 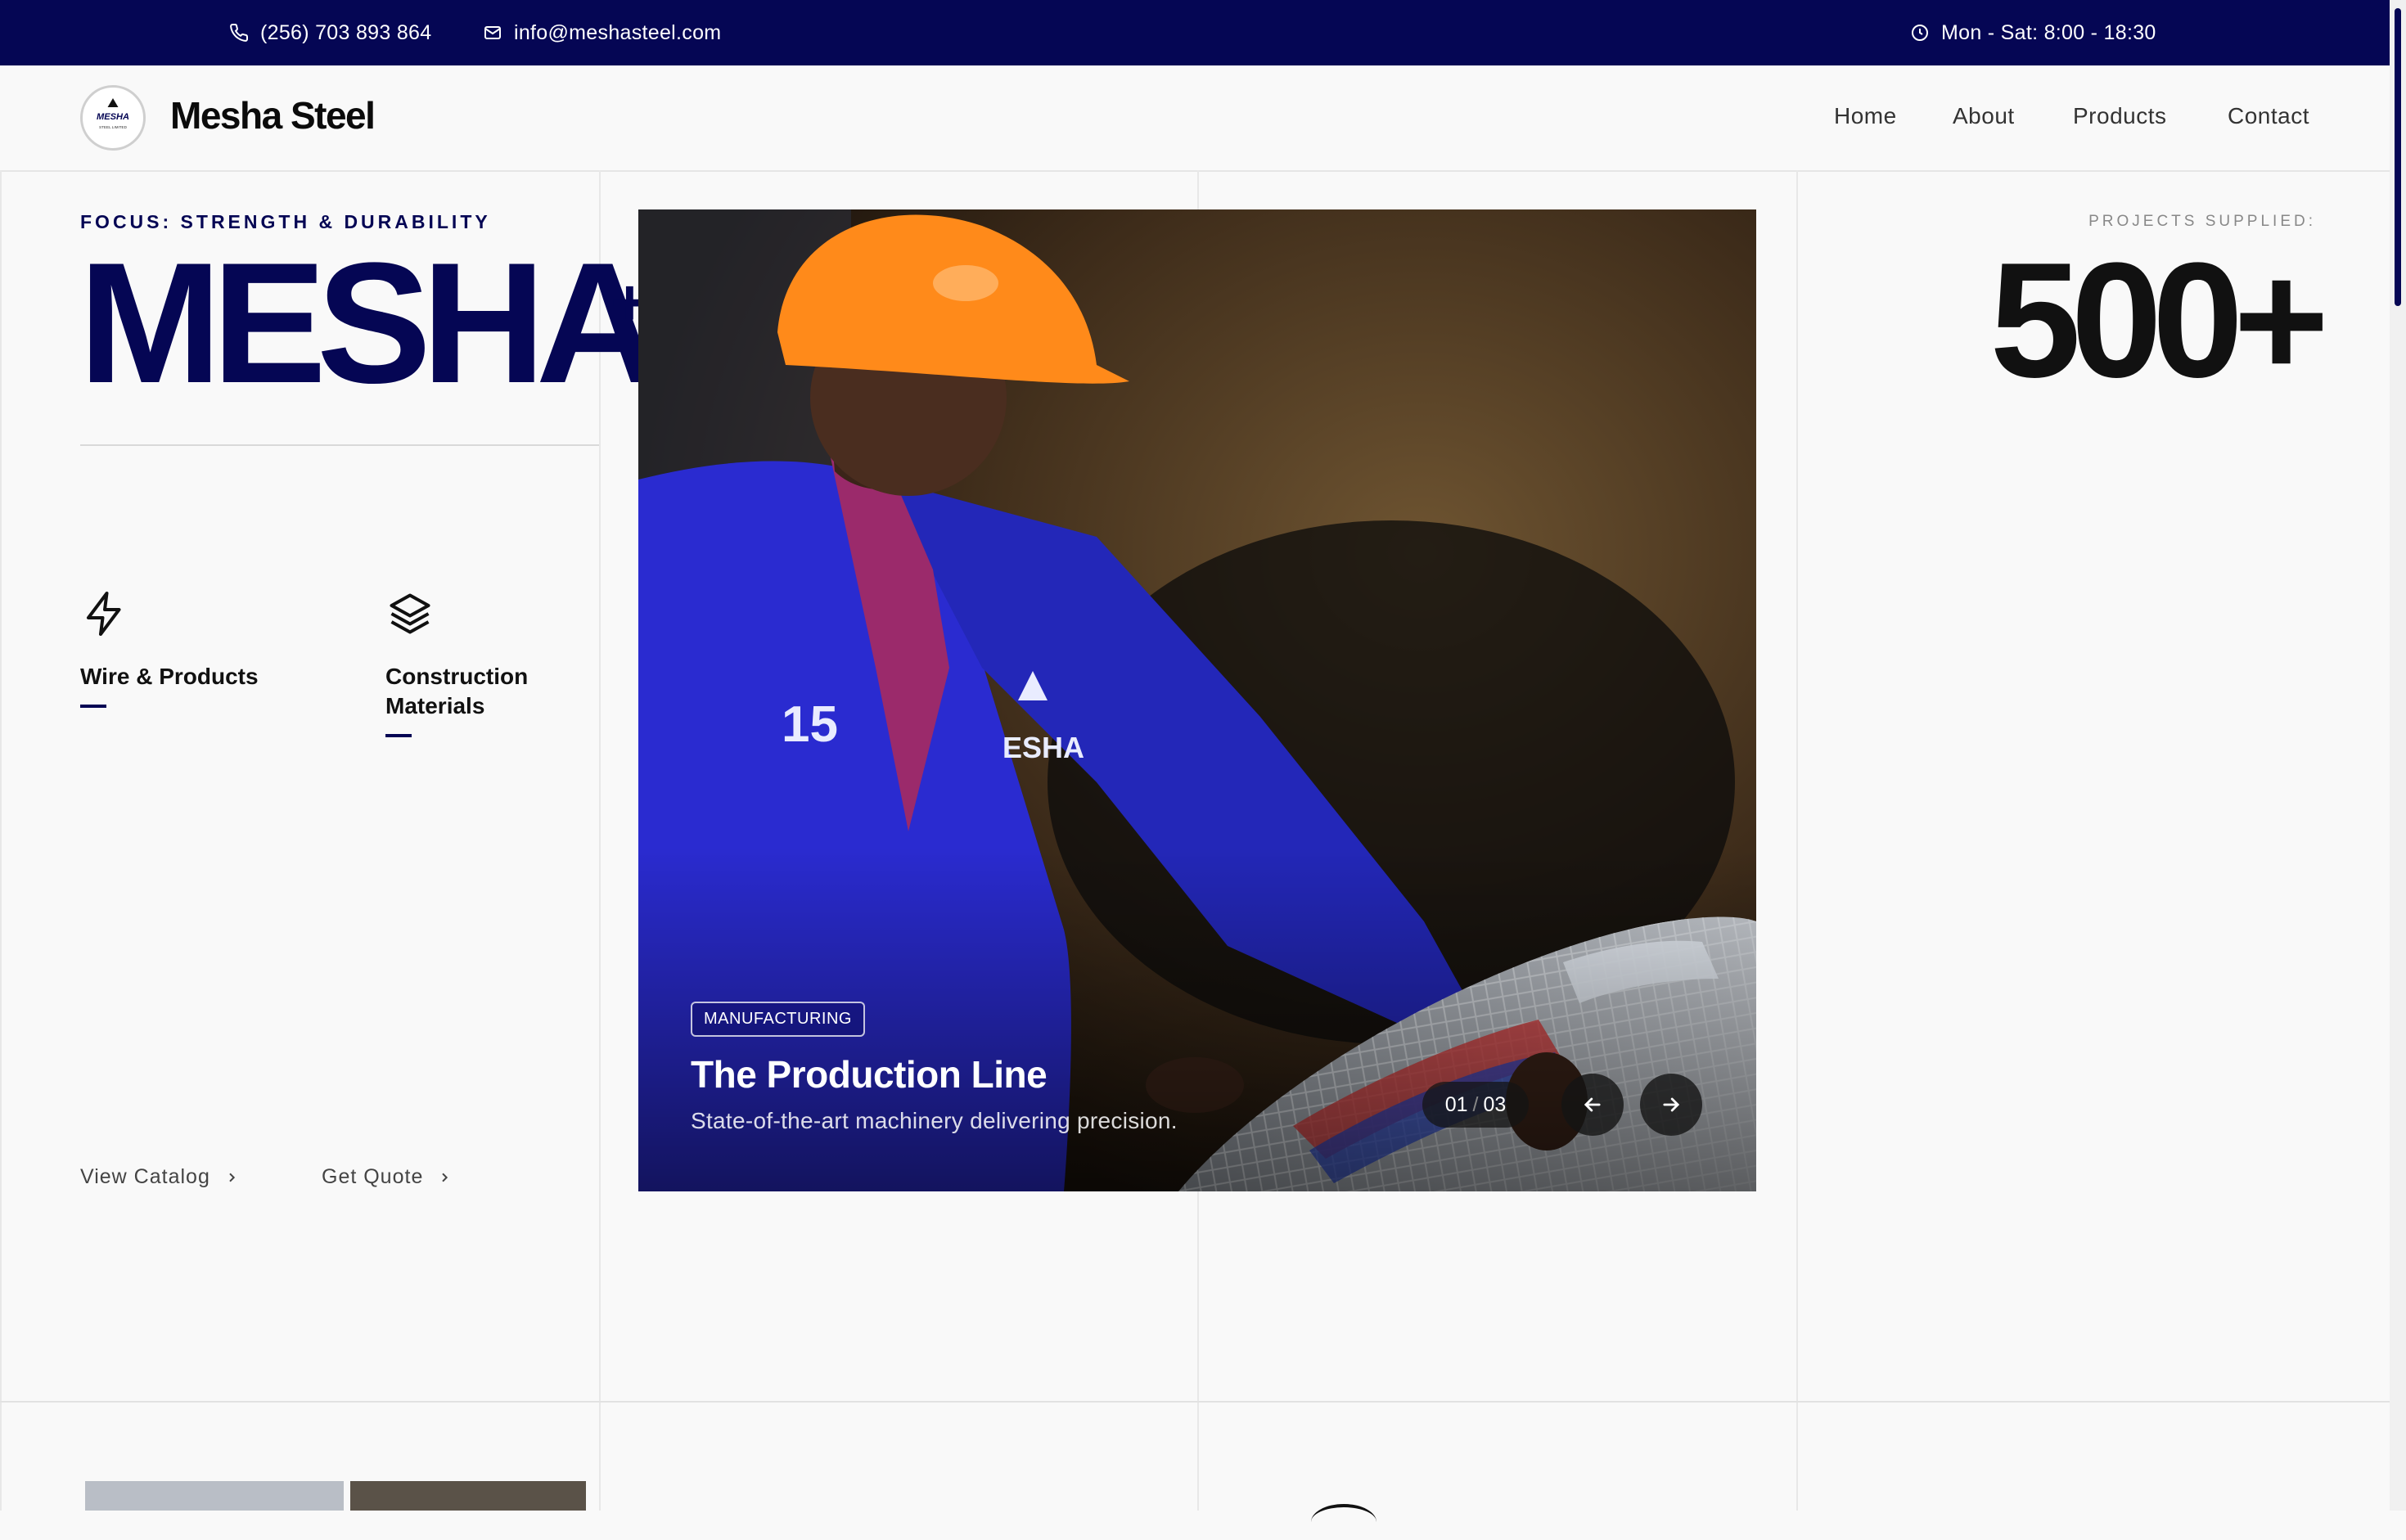 What do you see at coordinates (1984, 116) in the screenshot?
I see `nav-about: About` at bounding box center [1984, 116].